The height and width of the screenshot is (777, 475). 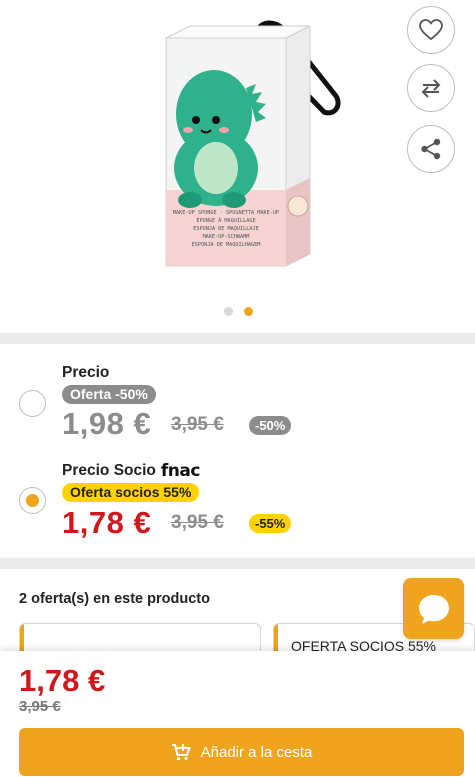 What do you see at coordinates (270, 425) in the screenshot?
I see `discount-badge: -50%` at bounding box center [270, 425].